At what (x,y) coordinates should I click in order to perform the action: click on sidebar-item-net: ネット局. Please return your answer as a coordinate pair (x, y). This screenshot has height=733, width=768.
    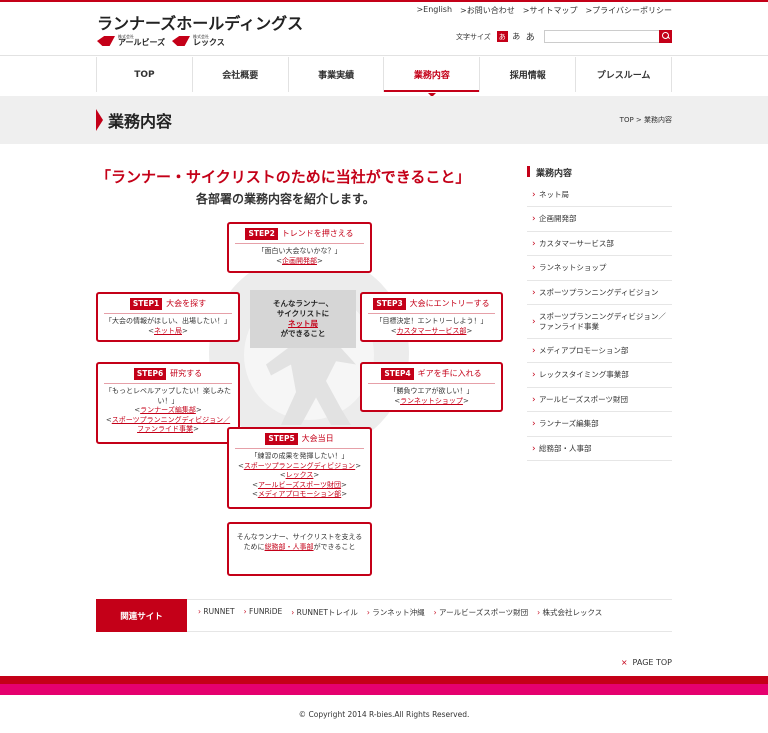
    Looking at the image, I should click on (599, 195).